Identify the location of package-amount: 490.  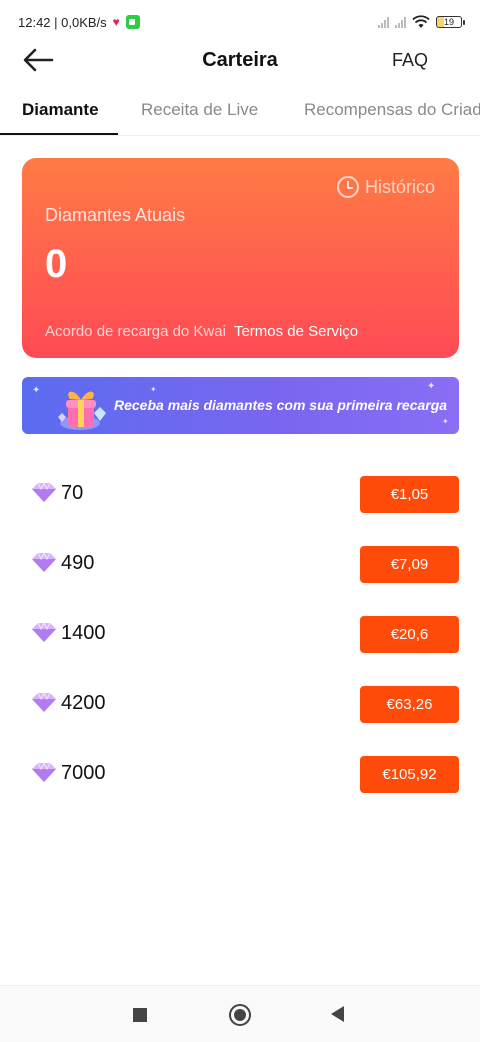
(78, 563).